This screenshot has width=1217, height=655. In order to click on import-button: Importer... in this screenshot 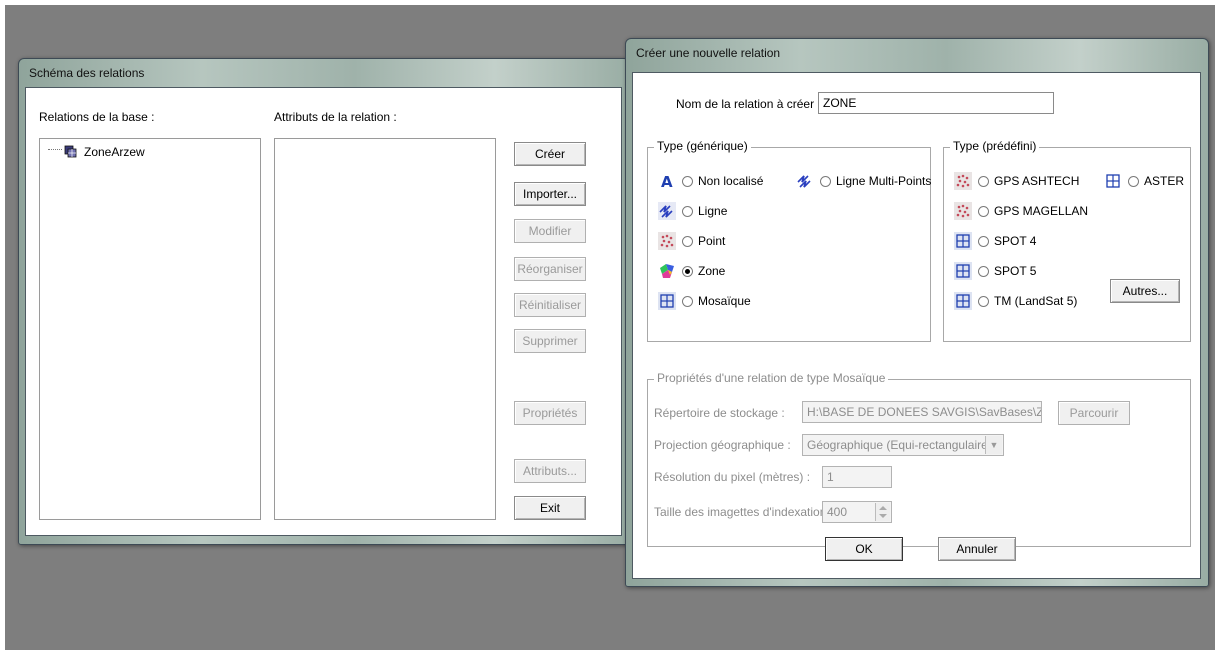, I will do `click(550, 194)`.